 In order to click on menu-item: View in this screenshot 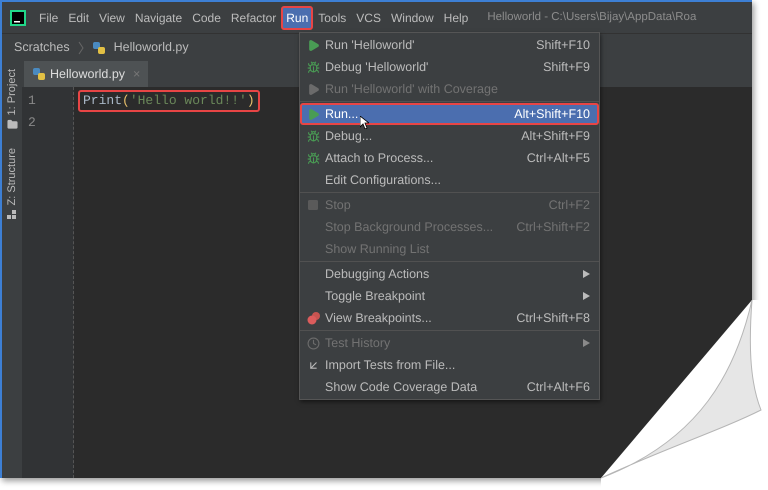, I will do `click(112, 18)`.